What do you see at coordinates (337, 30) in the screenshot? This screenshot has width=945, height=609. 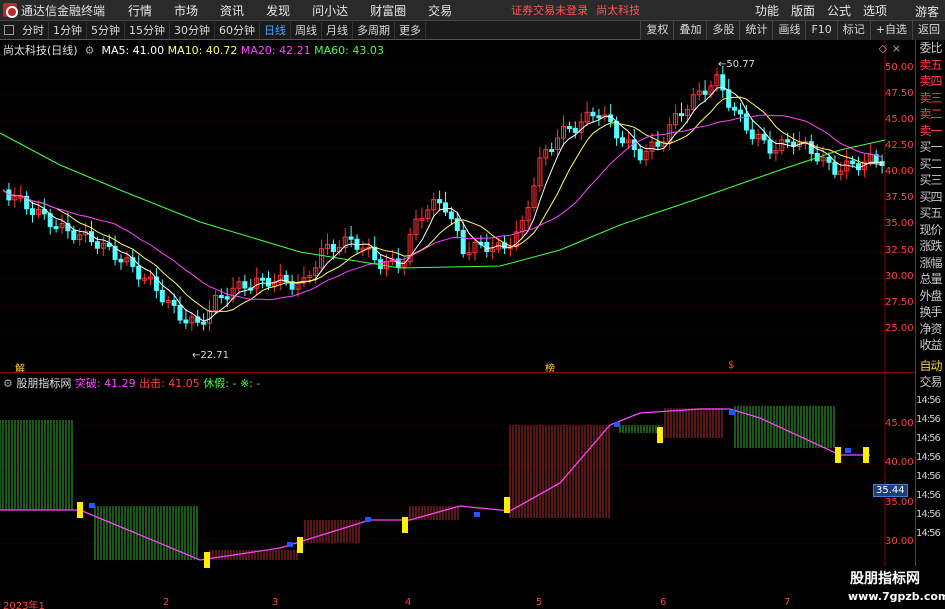 I see `period-monthly: 月线` at bounding box center [337, 30].